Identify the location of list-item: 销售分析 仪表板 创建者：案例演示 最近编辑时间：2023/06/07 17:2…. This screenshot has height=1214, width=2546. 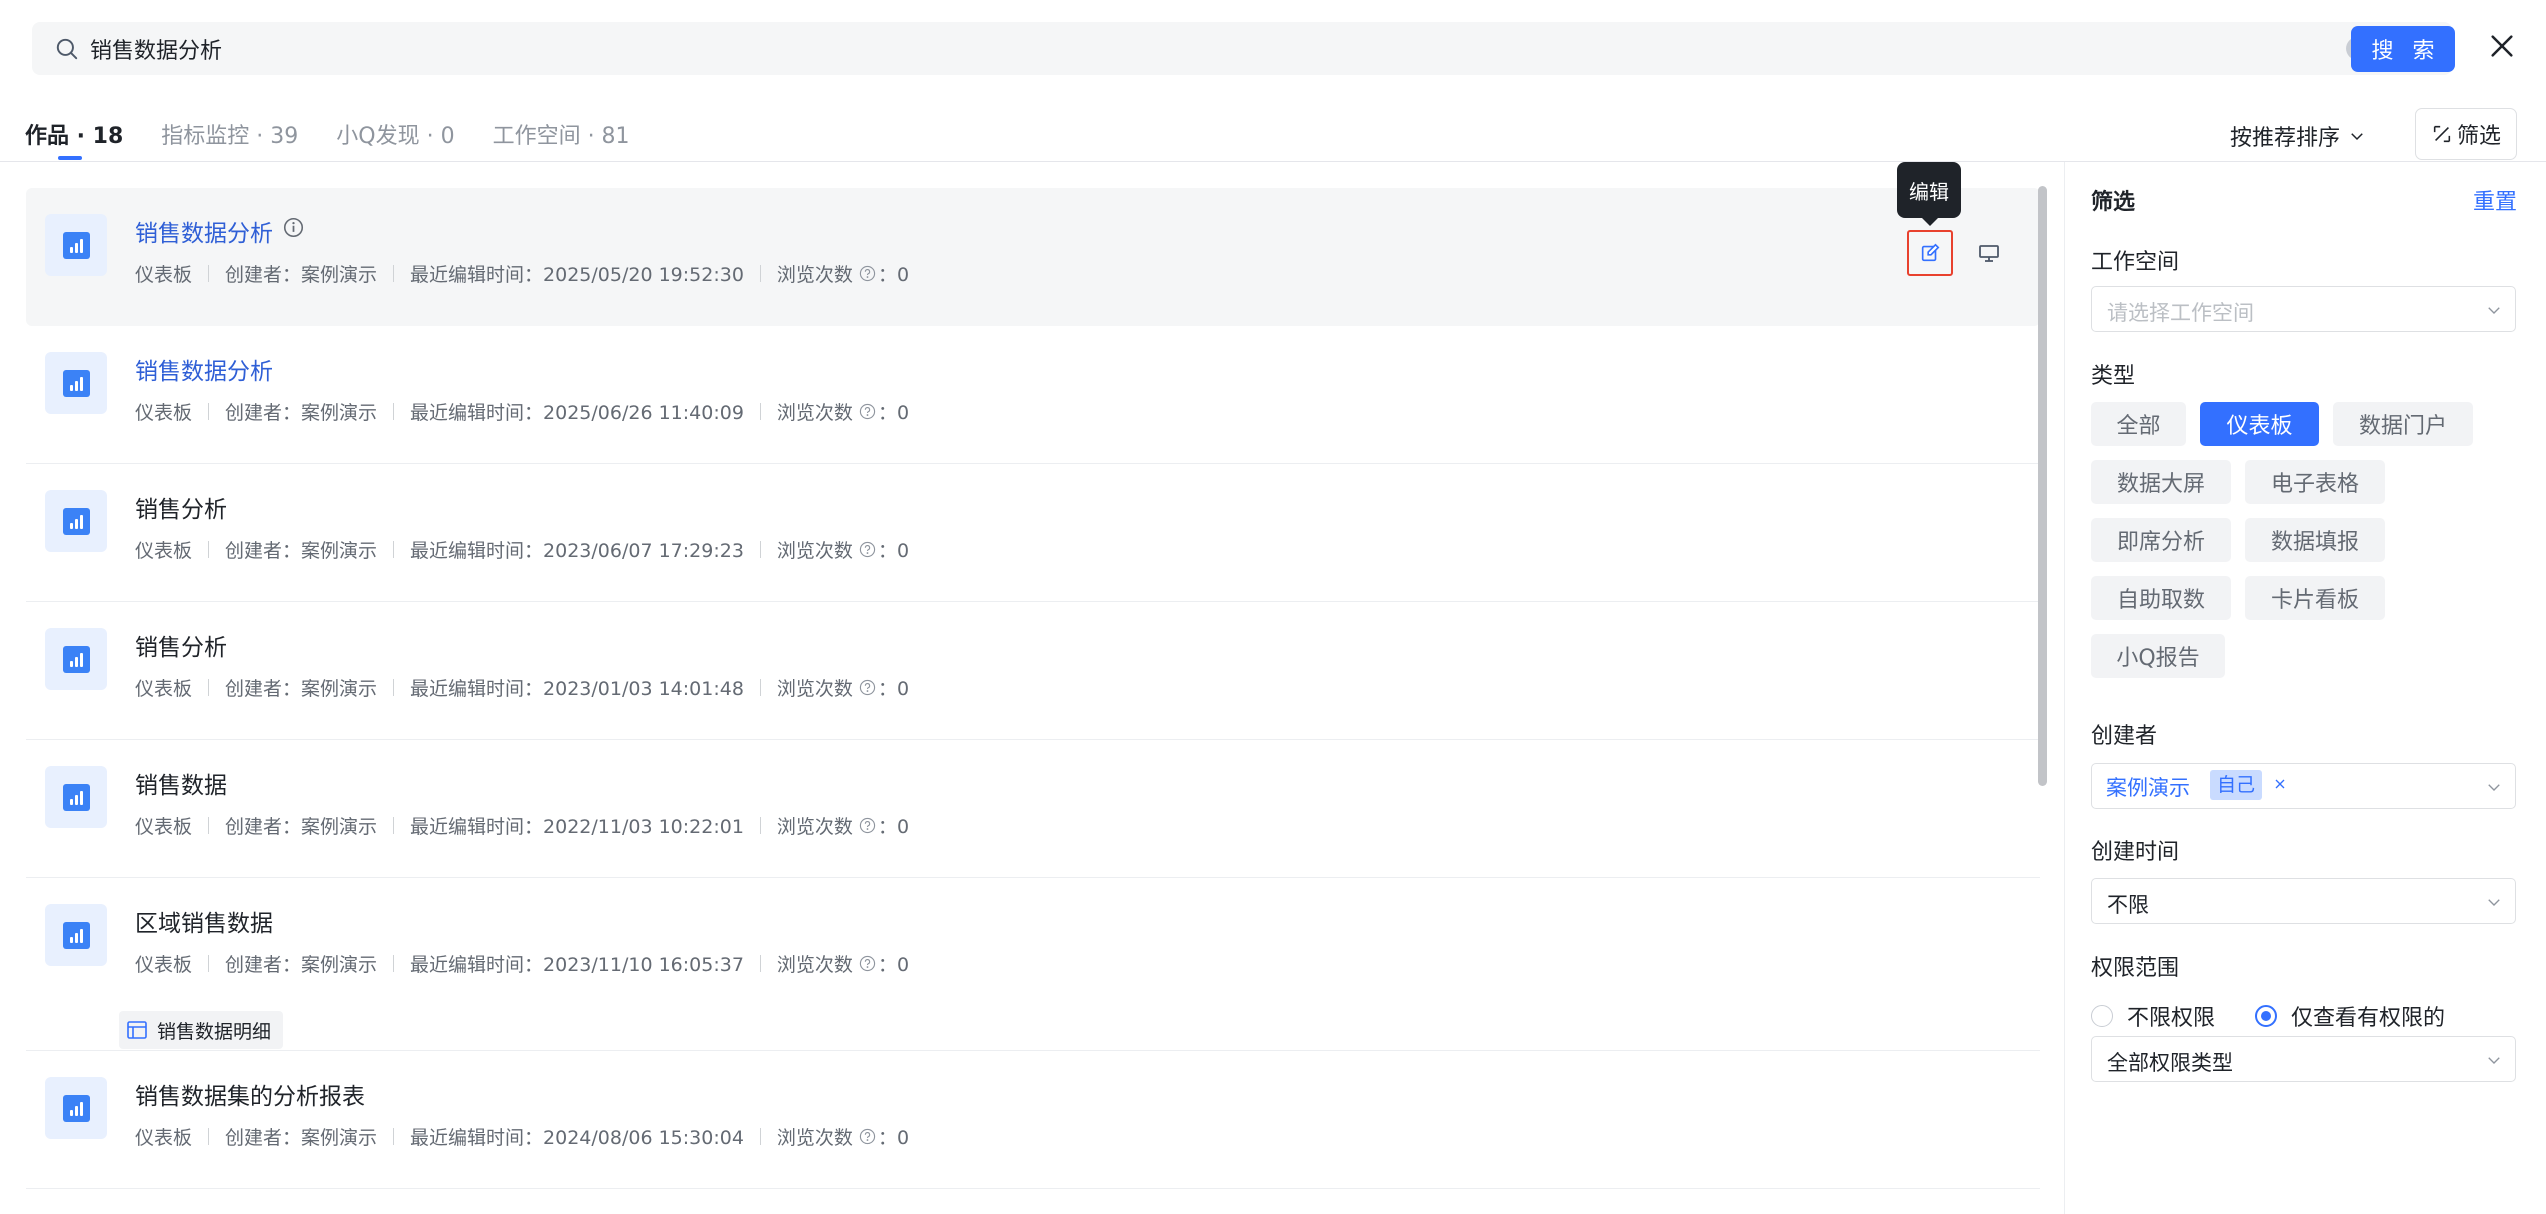
(1033, 533).